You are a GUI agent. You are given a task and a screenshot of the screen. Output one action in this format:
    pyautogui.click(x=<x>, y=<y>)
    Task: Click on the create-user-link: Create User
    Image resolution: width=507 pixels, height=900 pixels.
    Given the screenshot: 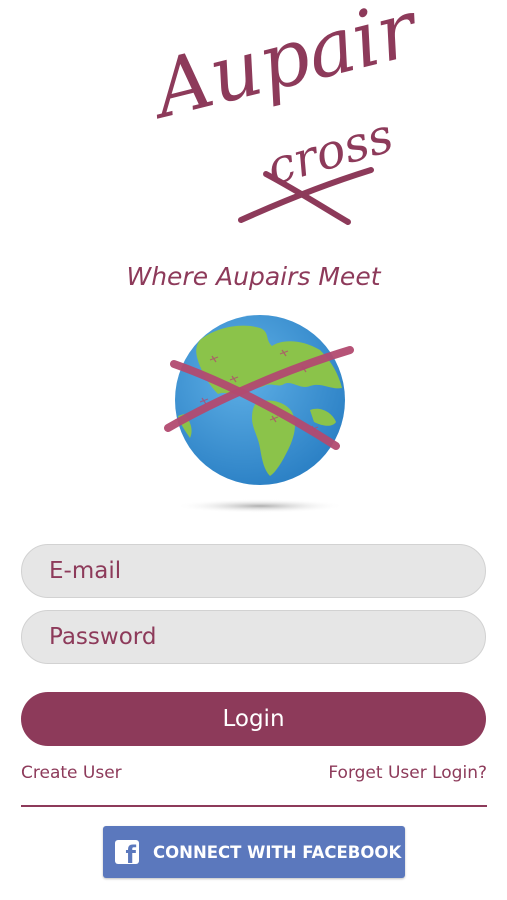 What is the action you would take?
    pyautogui.click(x=71, y=773)
    